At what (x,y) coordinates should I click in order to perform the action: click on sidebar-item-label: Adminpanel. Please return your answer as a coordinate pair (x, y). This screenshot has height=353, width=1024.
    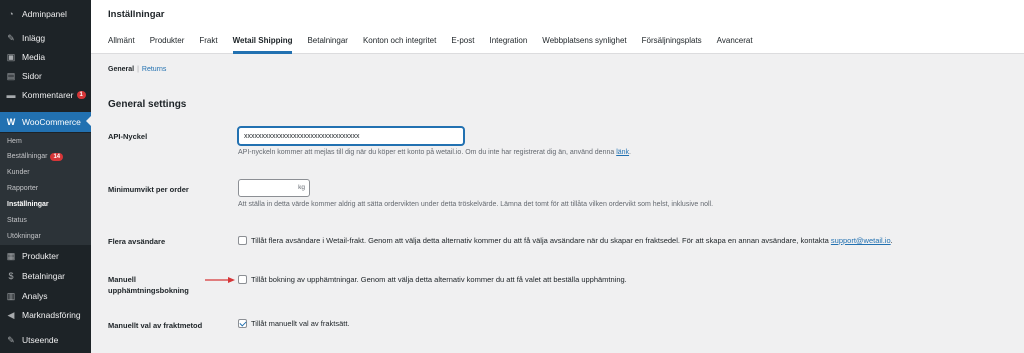
    Looking at the image, I should click on (44, 14).